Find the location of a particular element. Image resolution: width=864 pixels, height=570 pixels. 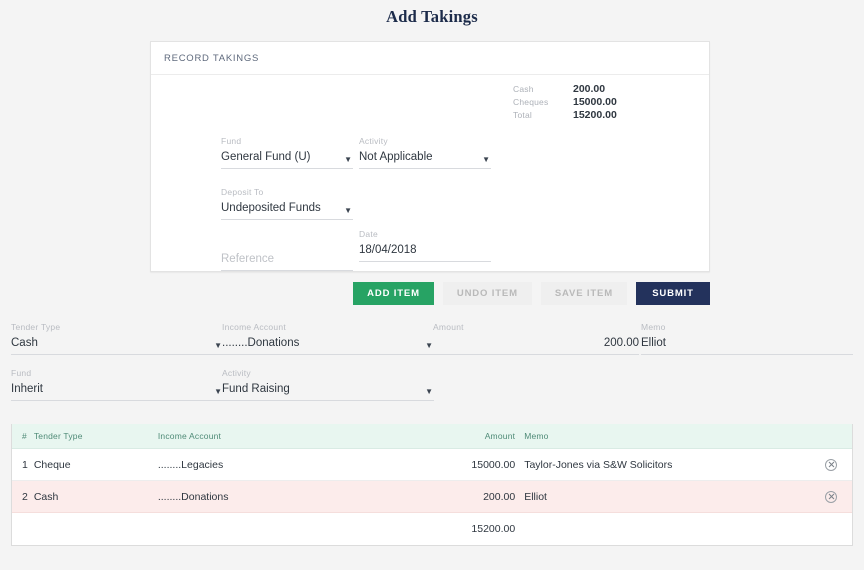

amount-label: Amount is located at coordinates (448, 327).